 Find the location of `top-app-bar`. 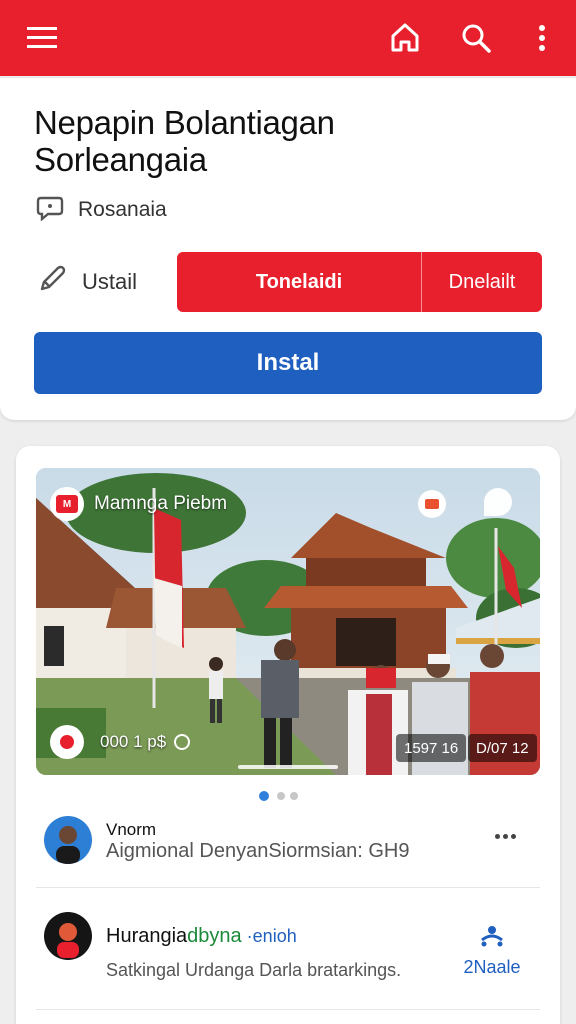

top-app-bar is located at coordinates (288, 38).